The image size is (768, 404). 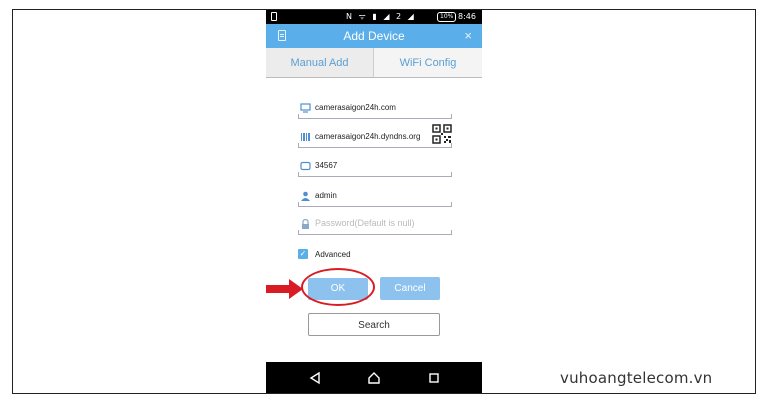 What do you see at coordinates (338, 287) in the screenshot?
I see `highlight-ring` at bounding box center [338, 287].